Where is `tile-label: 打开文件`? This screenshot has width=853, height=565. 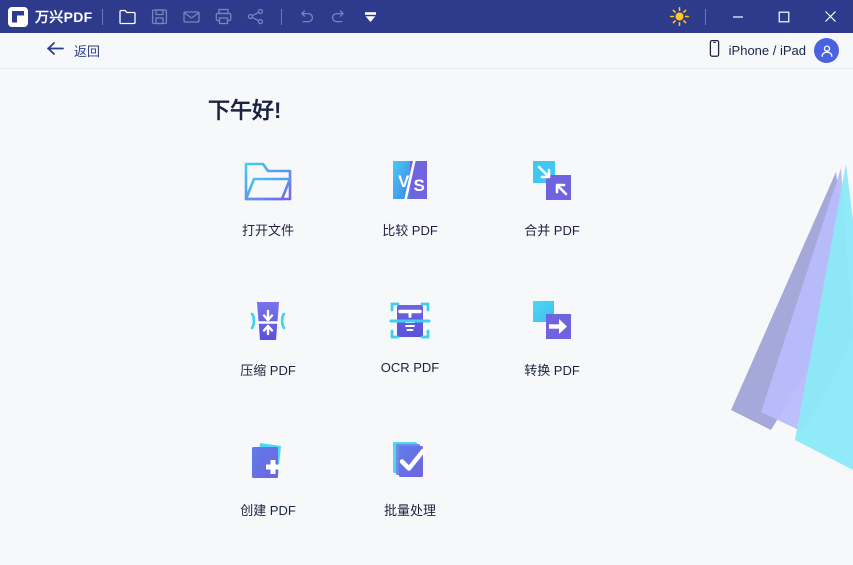
tile-label: 打开文件 is located at coordinates (267, 230).